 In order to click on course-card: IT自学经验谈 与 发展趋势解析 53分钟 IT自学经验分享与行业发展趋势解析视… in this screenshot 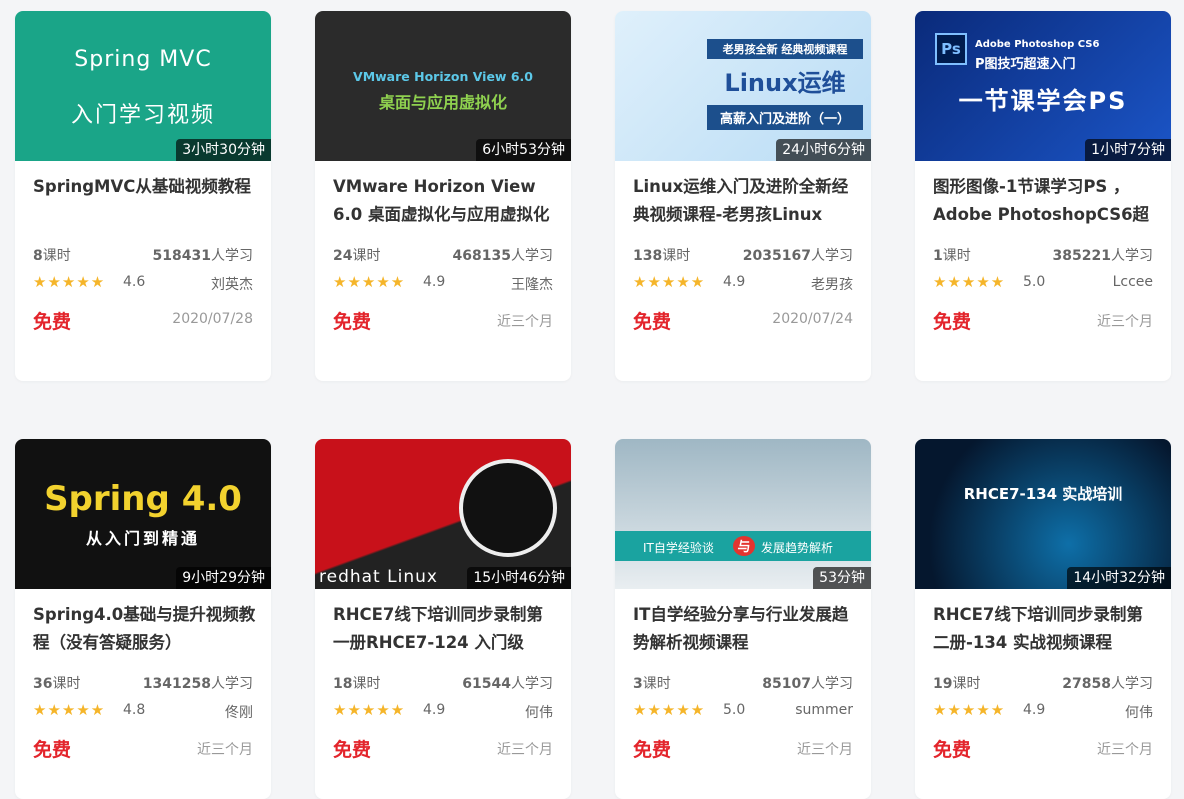, I will do `click(743, 619)`.